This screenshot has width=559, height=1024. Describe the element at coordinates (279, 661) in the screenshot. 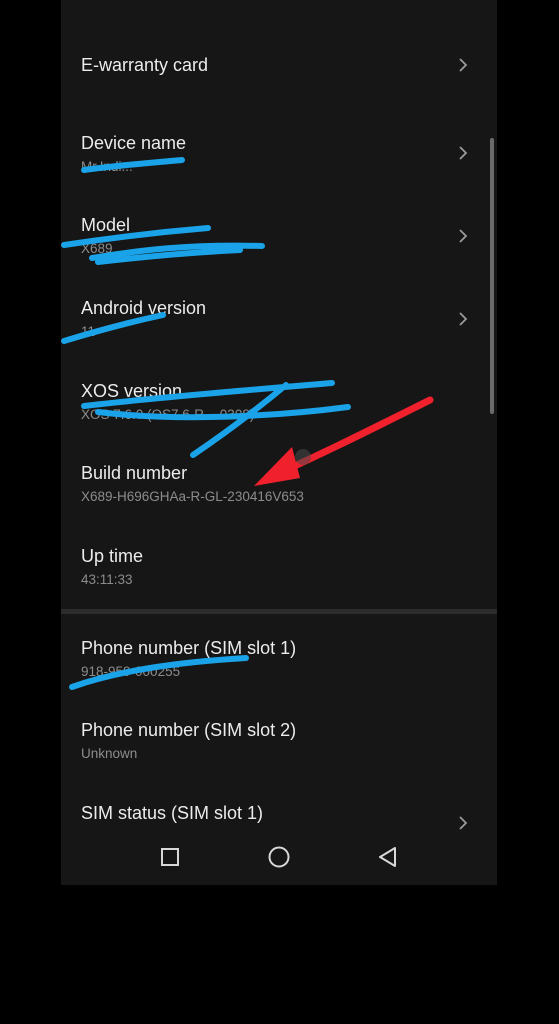

I see `phone-number-sim1-item: Phone number (SIM slot 1) 918-959-000255` at that location.